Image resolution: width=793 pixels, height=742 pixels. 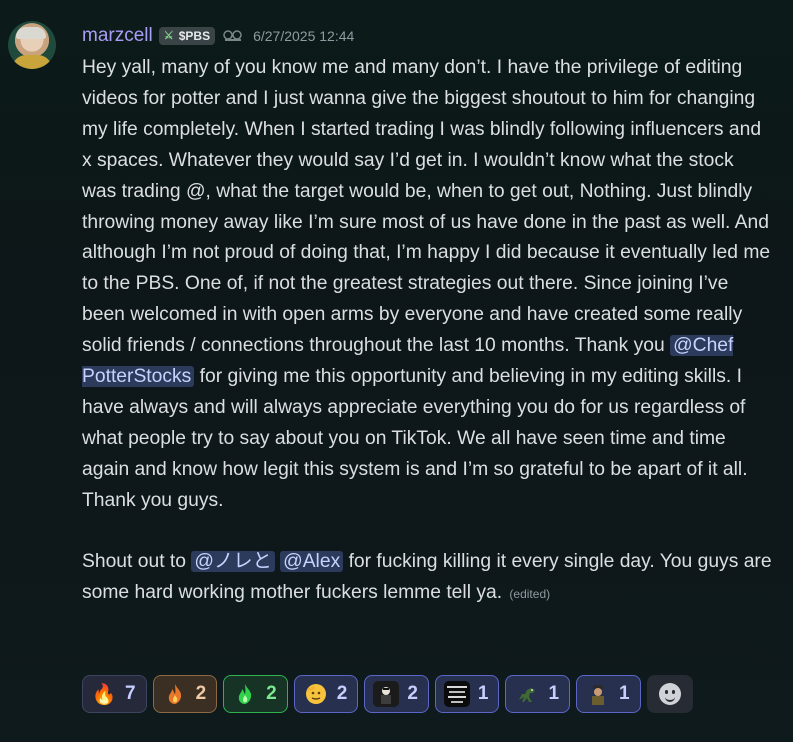 What do you see at coordinates (233, 562) in the screenshot?
I see `mention-user: @ノレと` at bounding box center [233, 562].